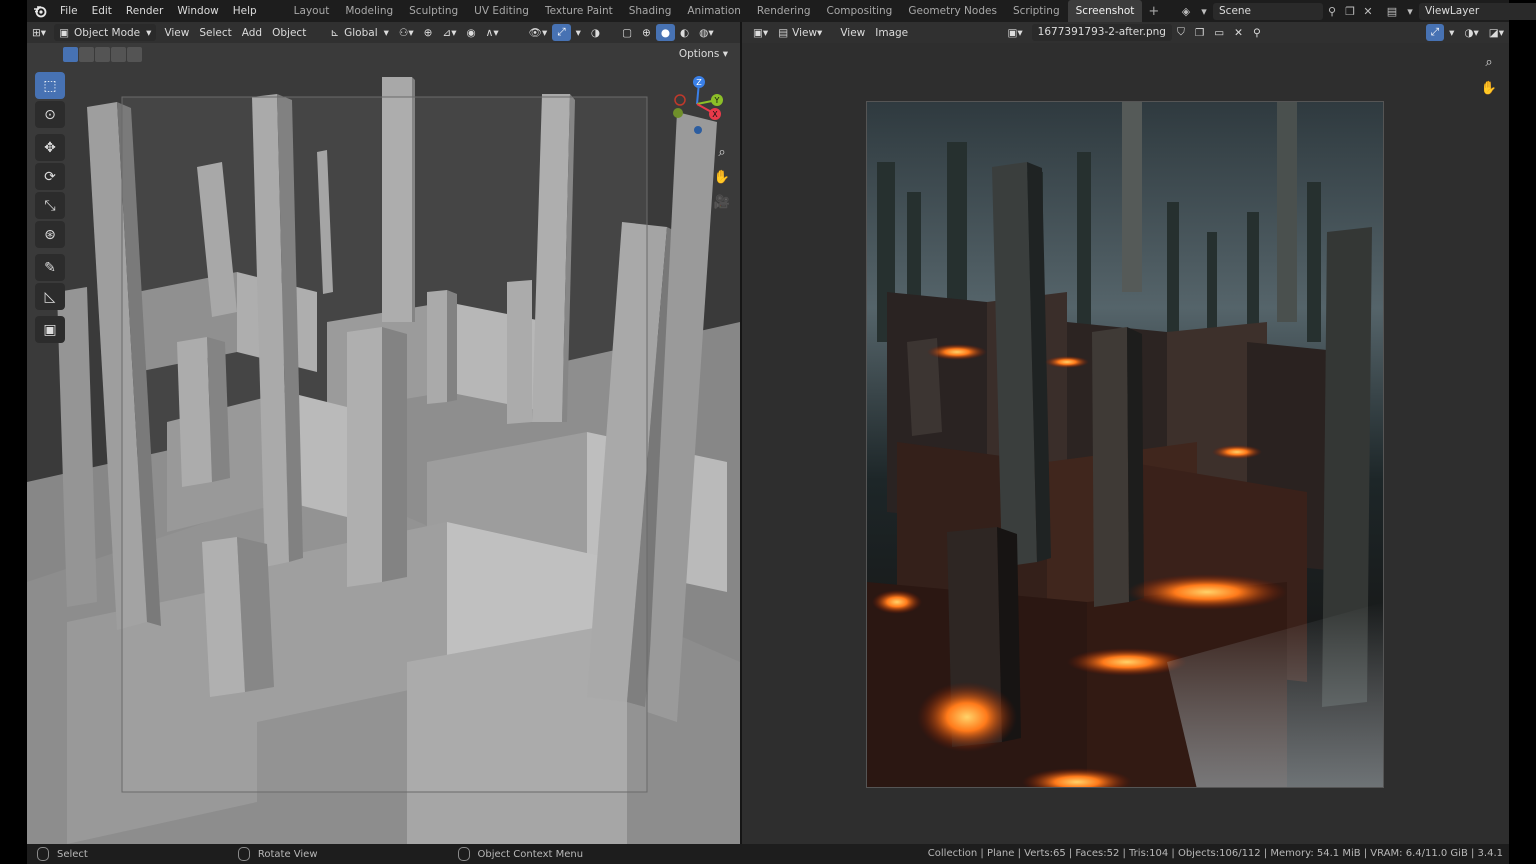 This screenshot has height=864, width=1536. What do you see at coordinates (1186, 11) in the screenshot?
I see `scene-icon: ◈` at bounding box center [1186, 11].